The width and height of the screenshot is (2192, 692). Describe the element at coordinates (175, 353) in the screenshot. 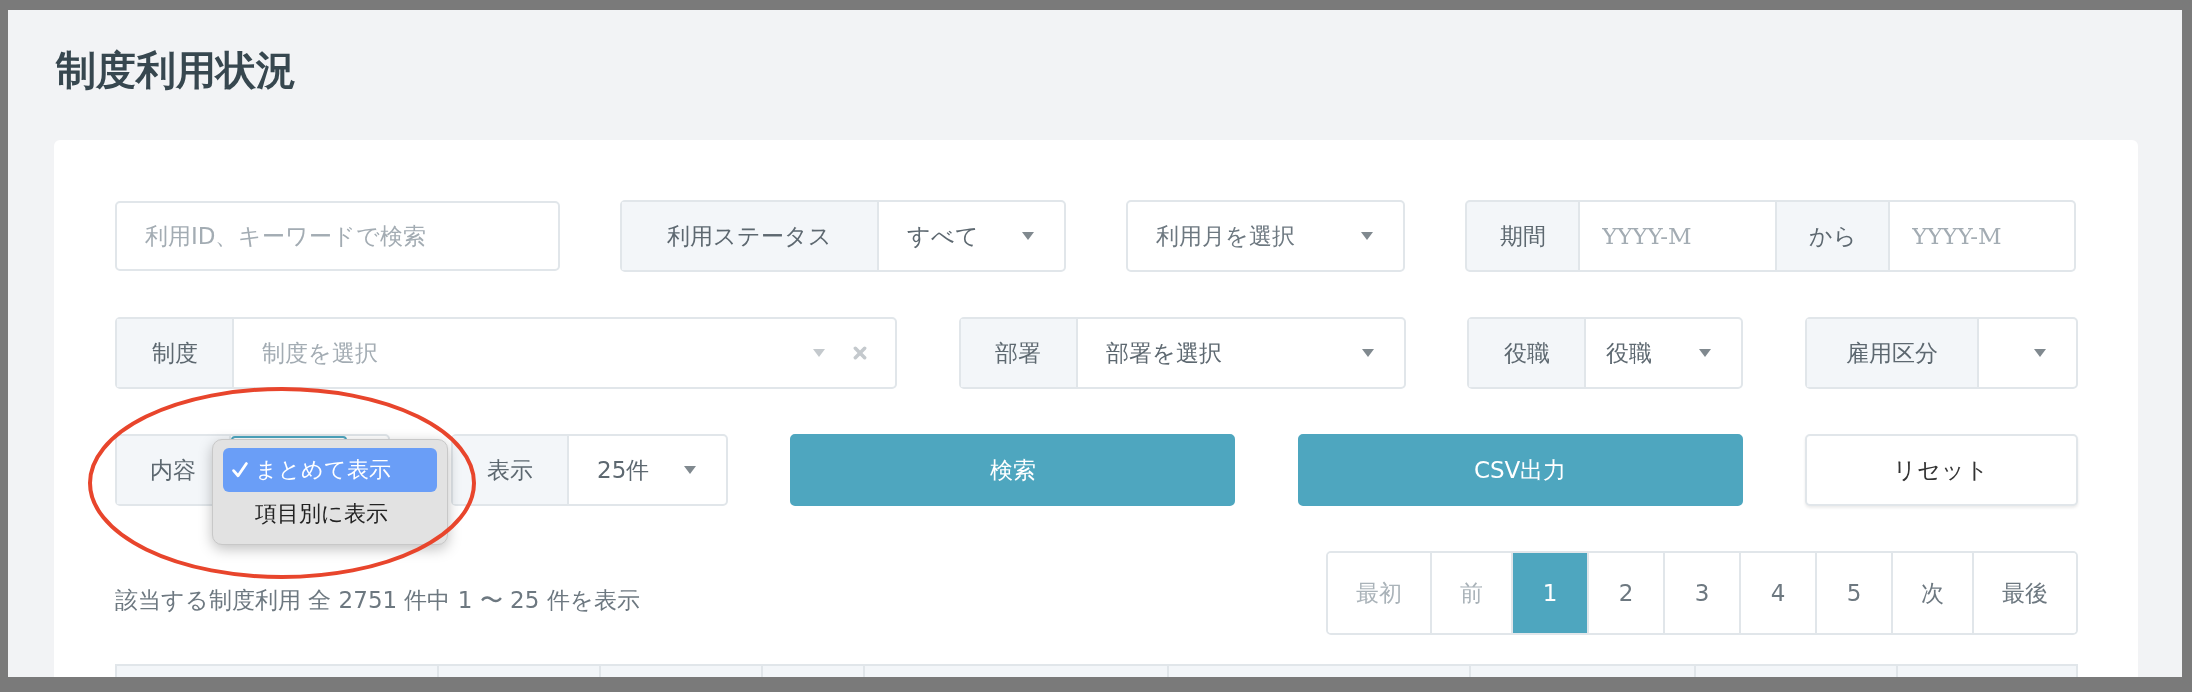

I see `field-label: 制度` at that location.